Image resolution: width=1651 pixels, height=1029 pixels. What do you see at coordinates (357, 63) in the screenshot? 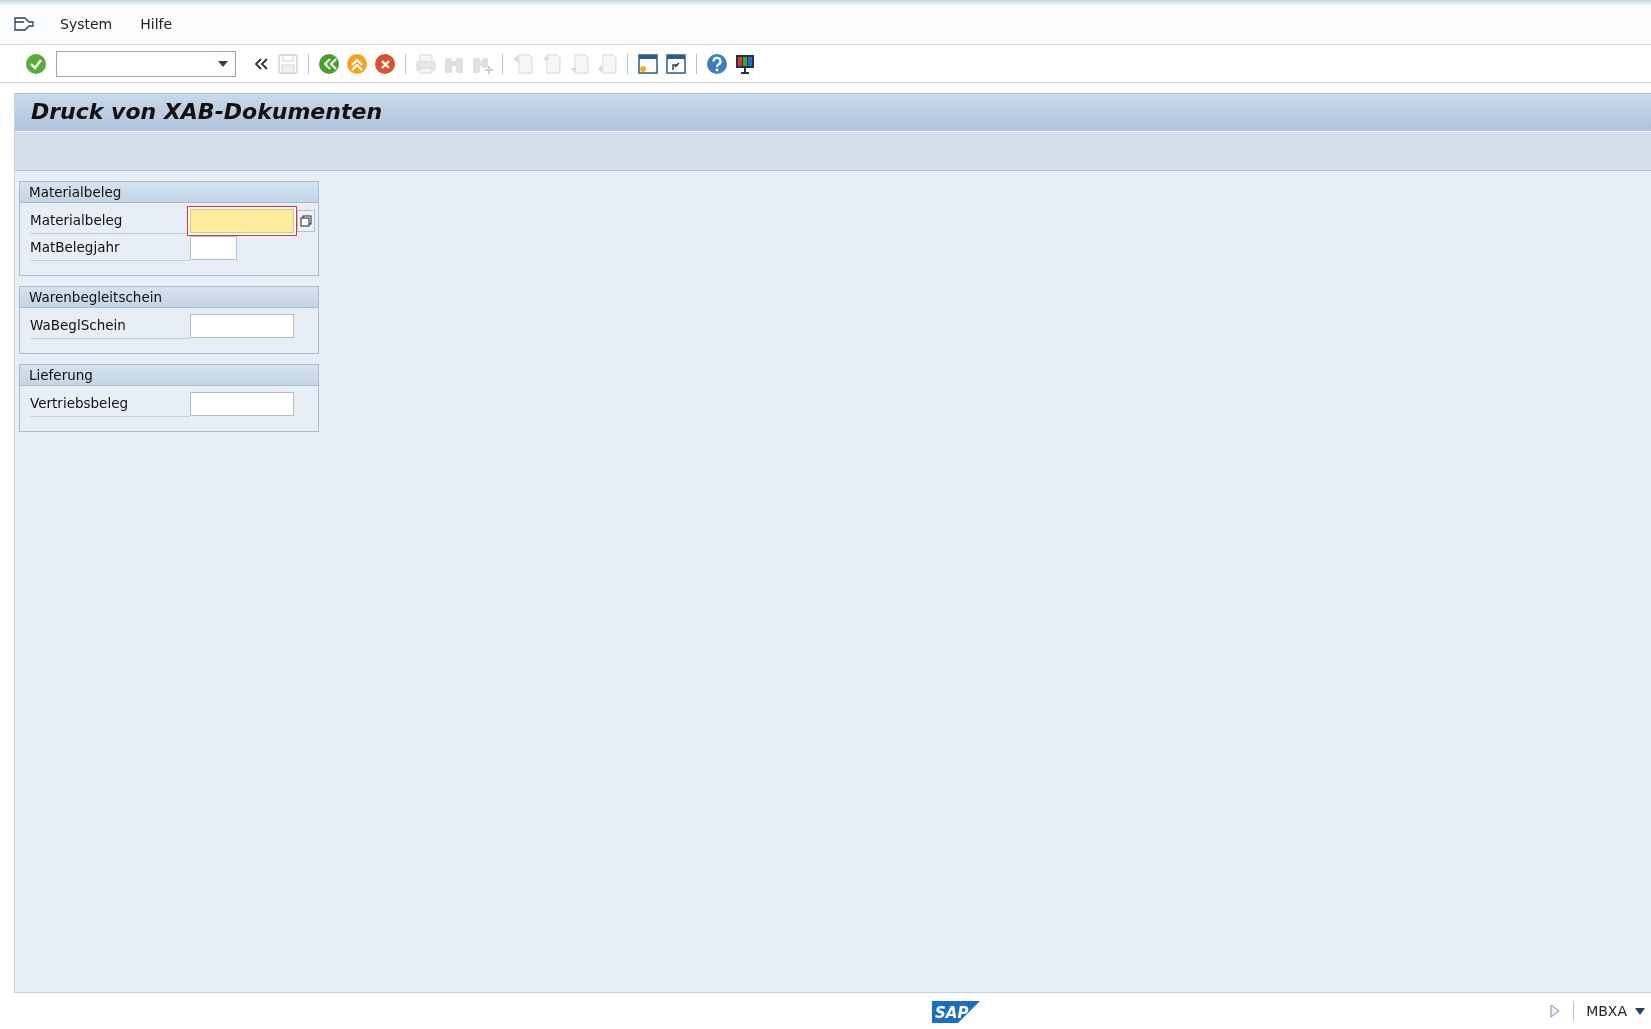
I see `exit-icon` at bounding box center [357, 63].